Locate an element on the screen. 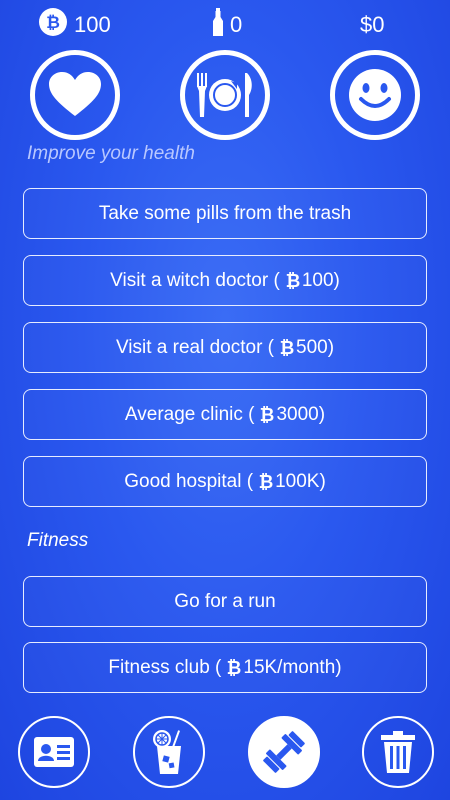 This screenshot has width=450, height=800. bottles-value: 0 is located at coordinates (236, 24).